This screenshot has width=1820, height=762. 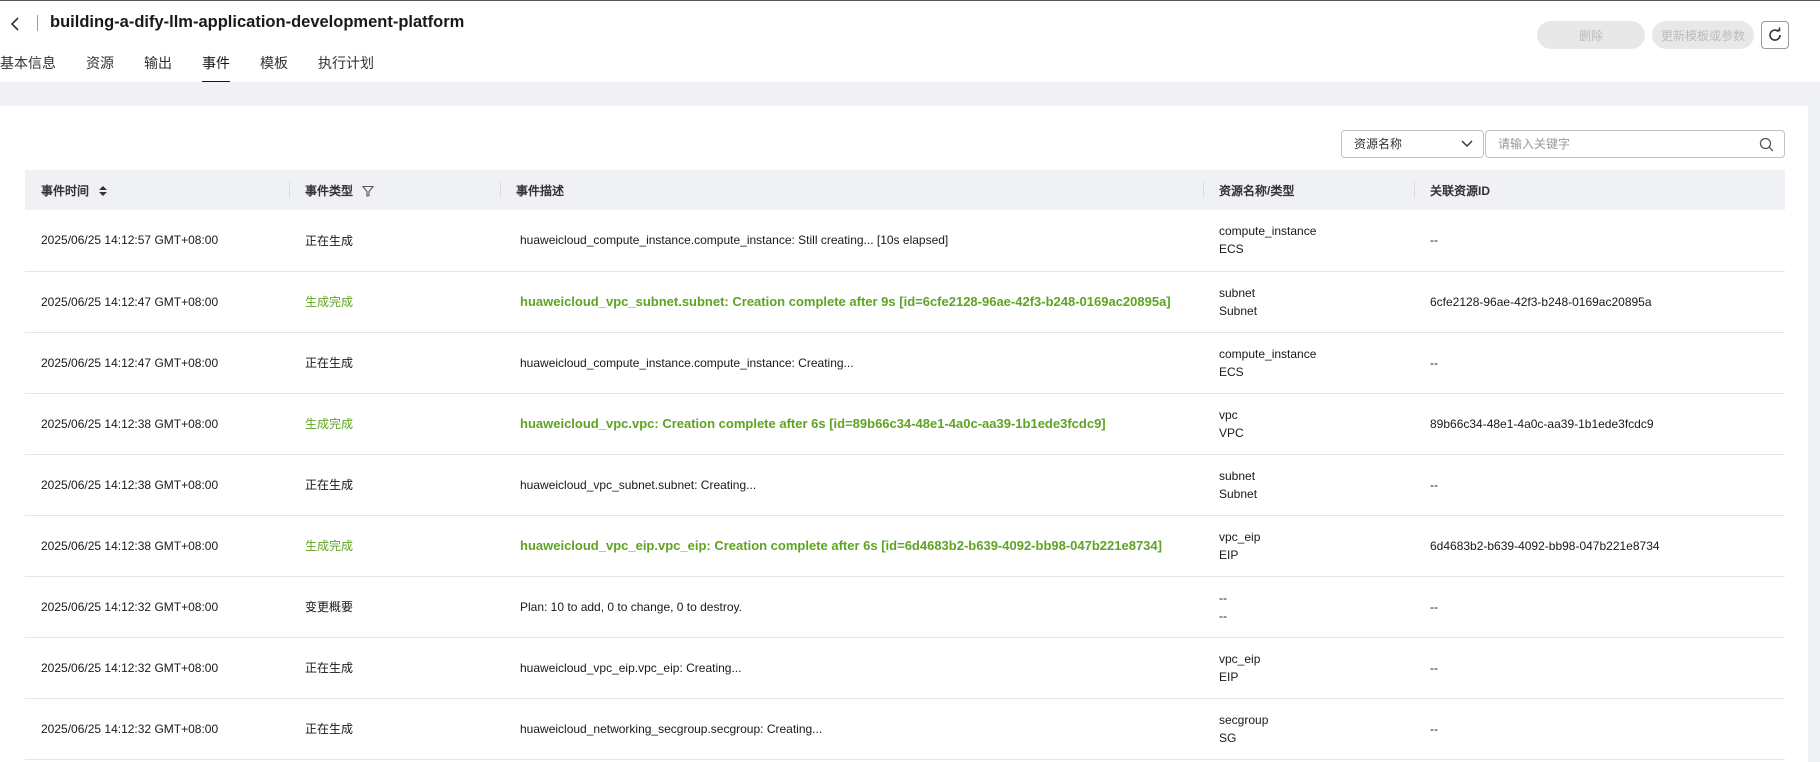 I want to click on refresh-button, so click(x=1775, y=35).